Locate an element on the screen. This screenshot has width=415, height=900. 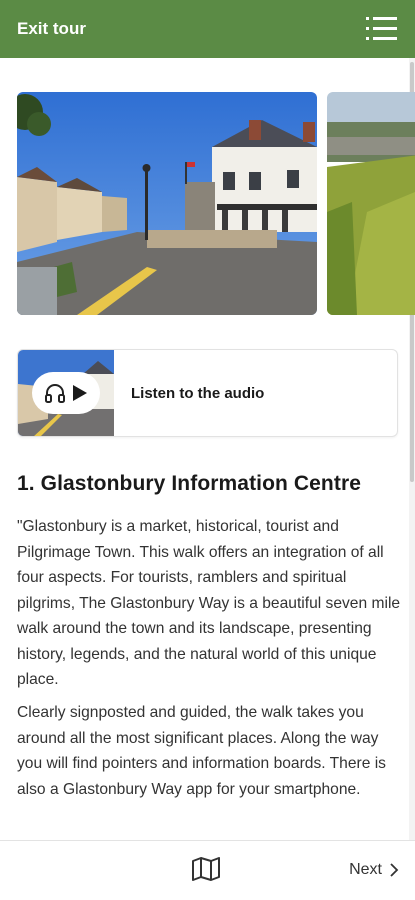
bottom-bar: Next is located at coordinates (207, 870).